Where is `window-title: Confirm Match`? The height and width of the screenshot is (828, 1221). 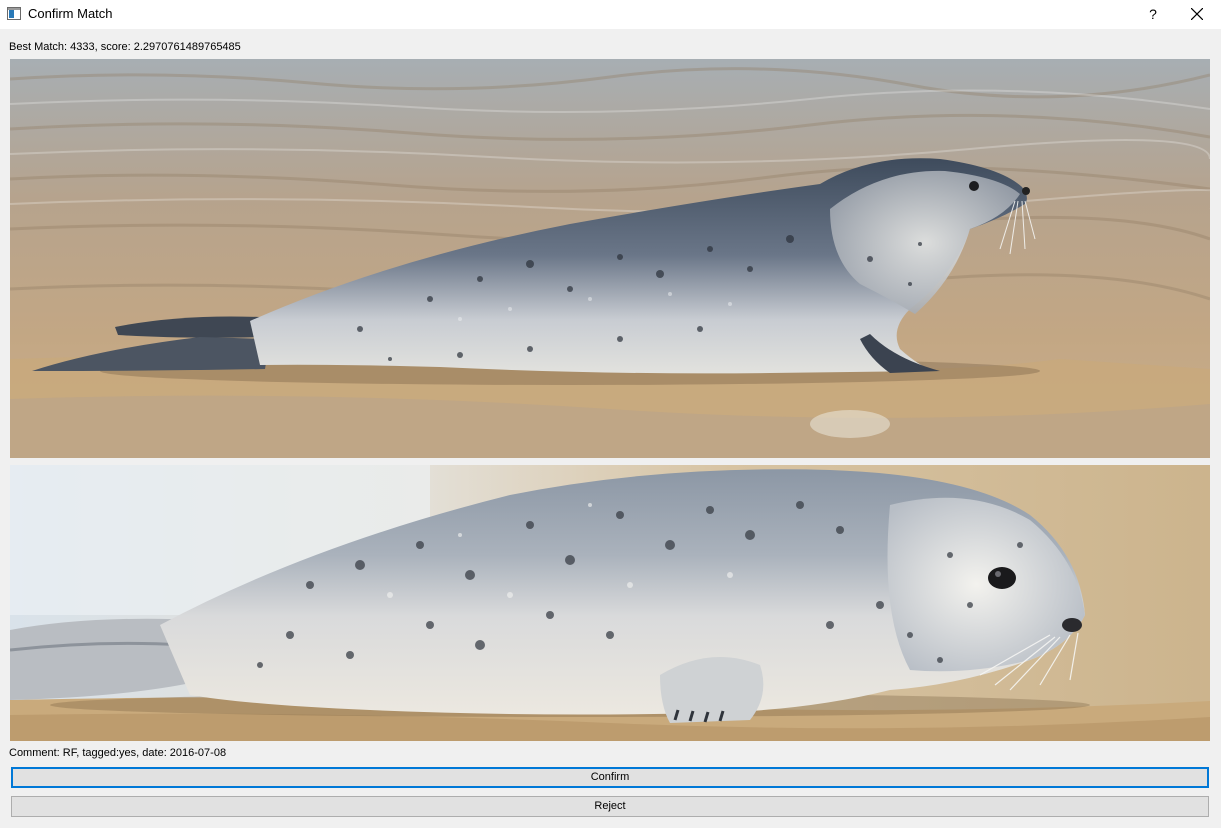
window-title: Confirm Match is located at coordinates (70, 13).